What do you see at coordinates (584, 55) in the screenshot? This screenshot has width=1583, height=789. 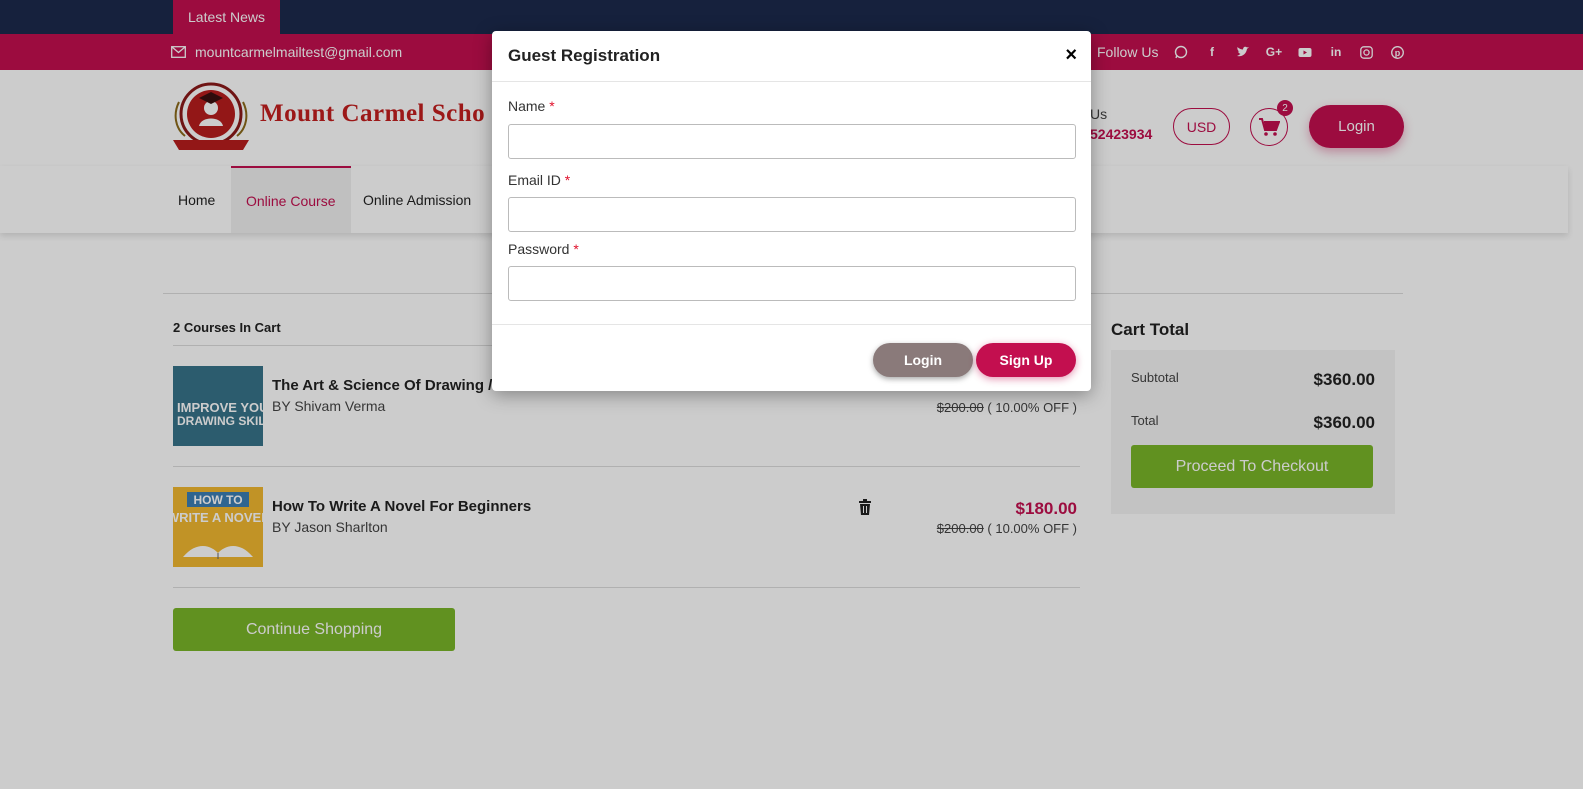 I see `modal-title: Guest Registration` at bounding box center [584, 55].